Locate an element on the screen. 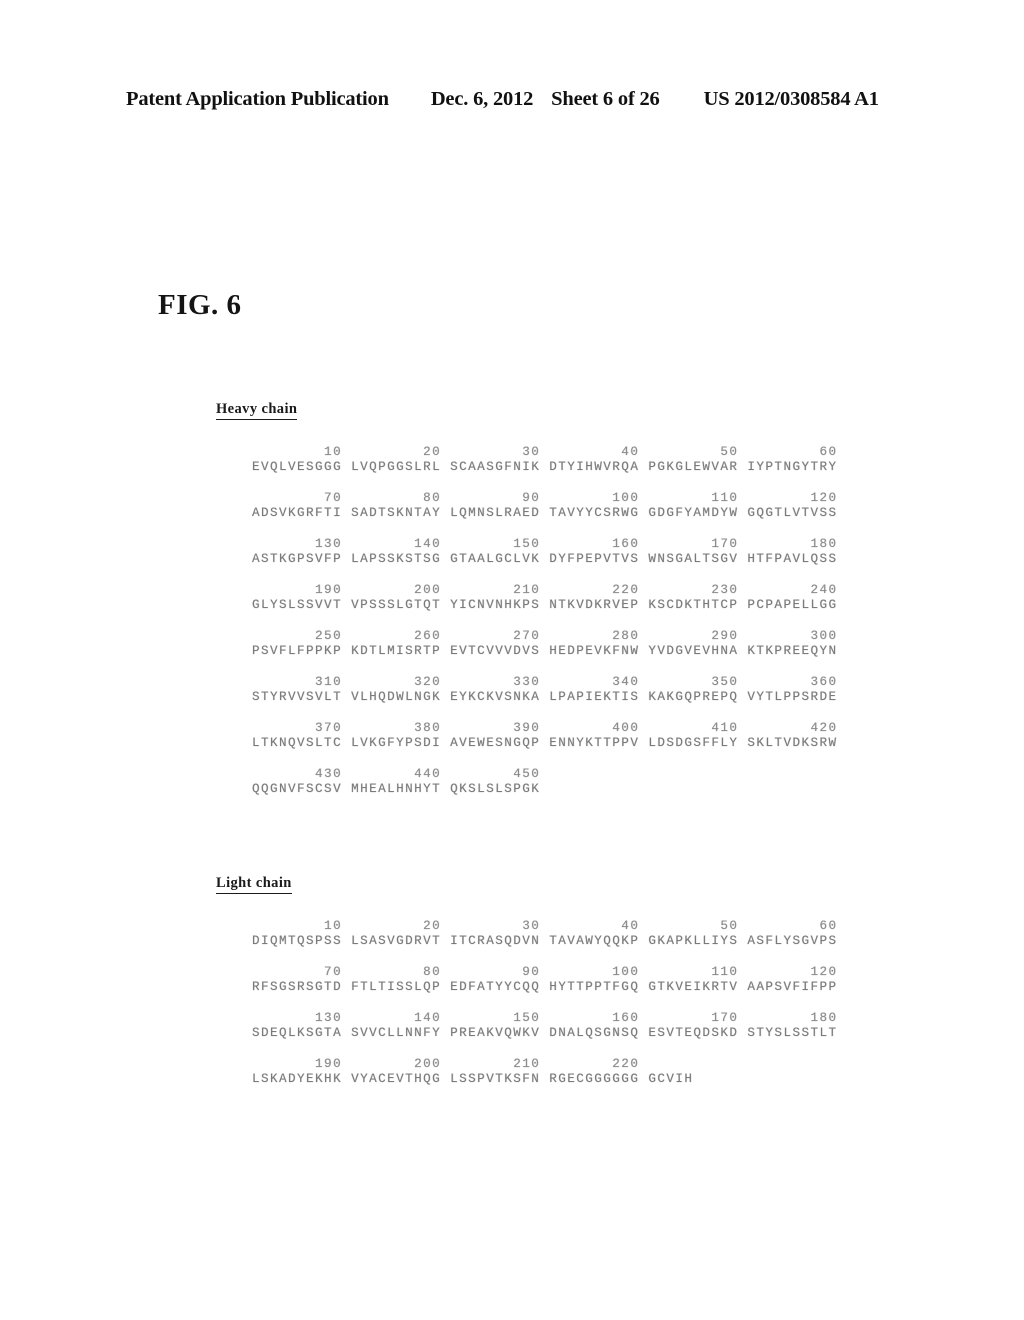 The height and width of the screenshot is (1320, 1024). sheet-number: Sheet 6 of 26 is located at coordinates (605, 99).